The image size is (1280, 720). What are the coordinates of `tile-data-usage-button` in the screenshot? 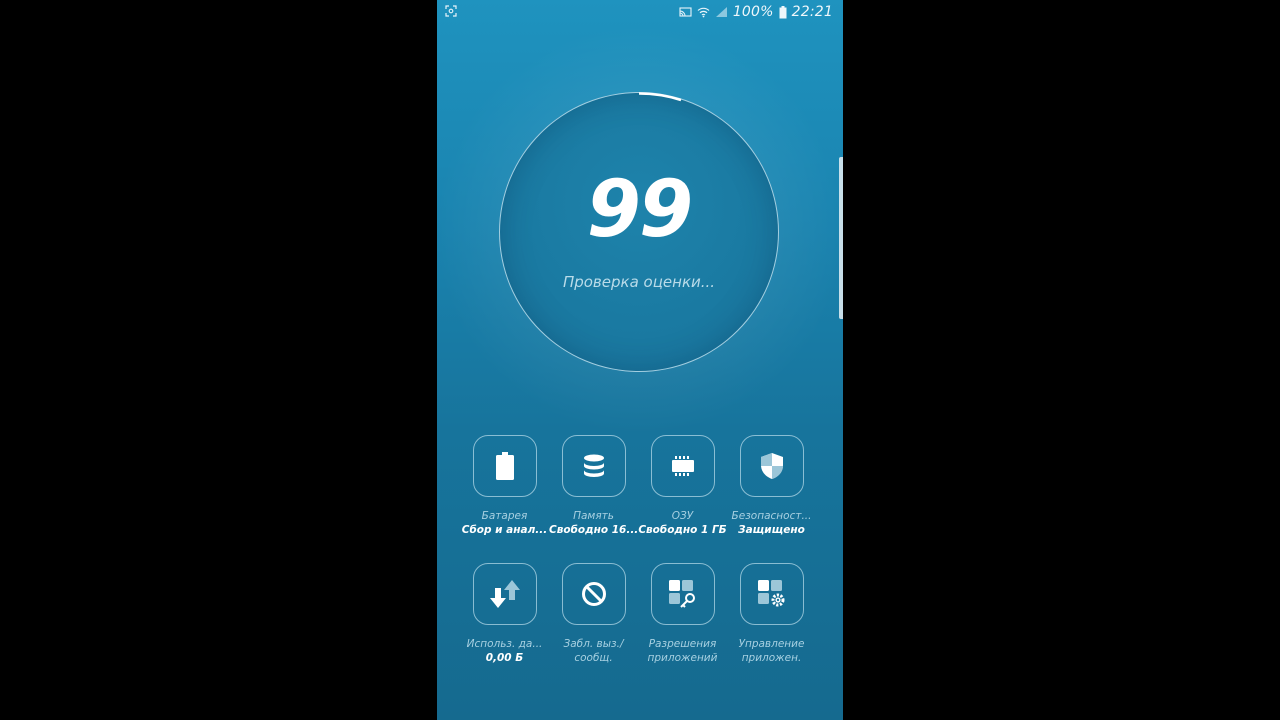 It's located at (504, 594).